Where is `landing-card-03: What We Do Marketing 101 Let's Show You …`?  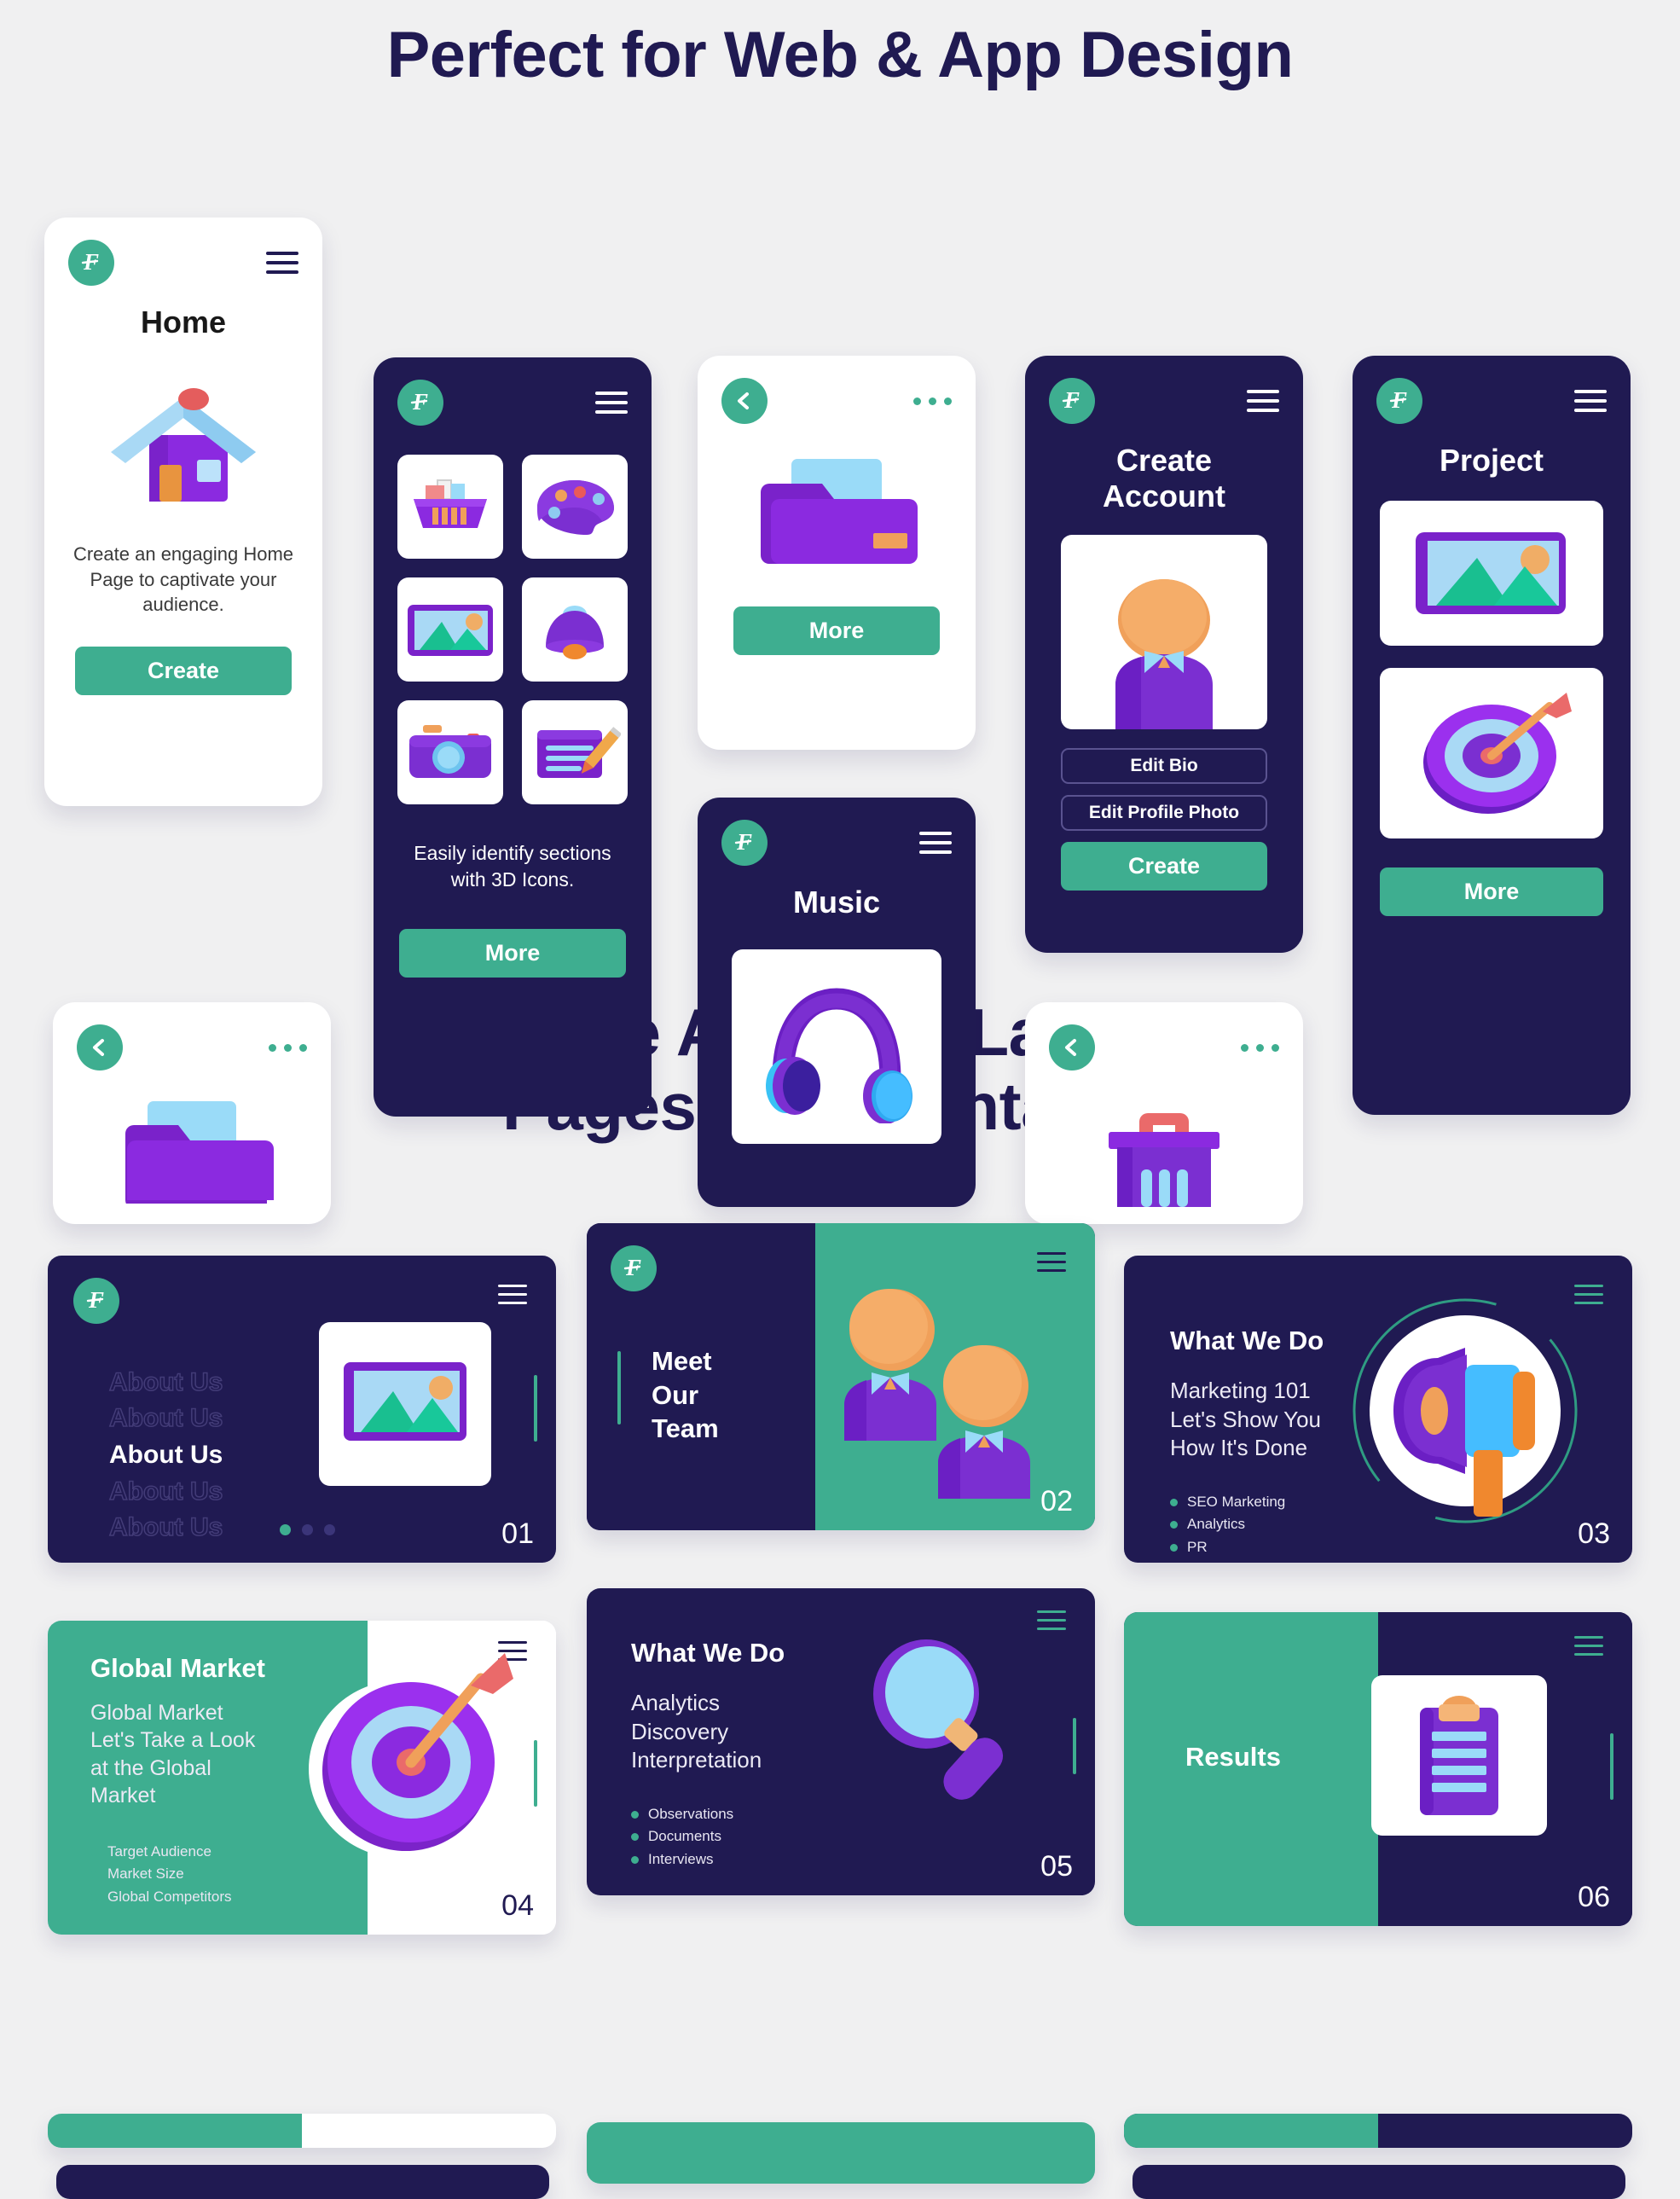 landing-card-03: What We Do Marketing 101 Let's Show You … is located at coordinates (1378, 1409).